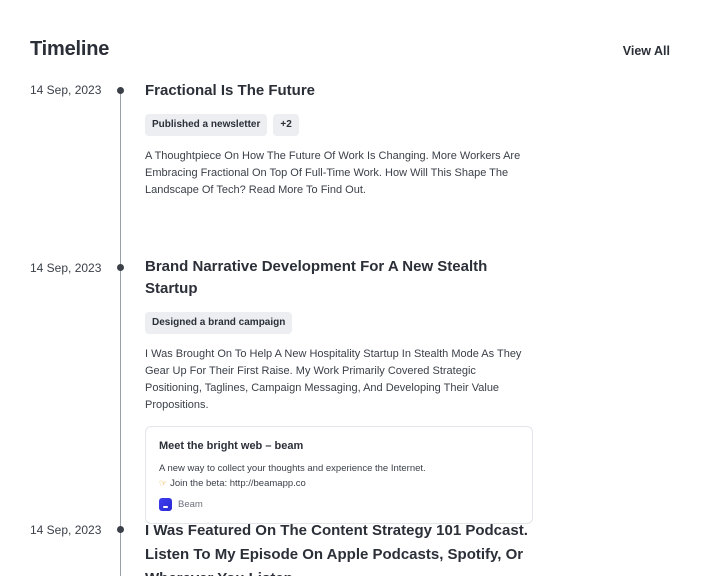 This screenshot has height=576, width=715. What do you see at coordinates (165, 504) in the screenshot?
I see `beam-logo-icon` at bounding box center [165, 504].